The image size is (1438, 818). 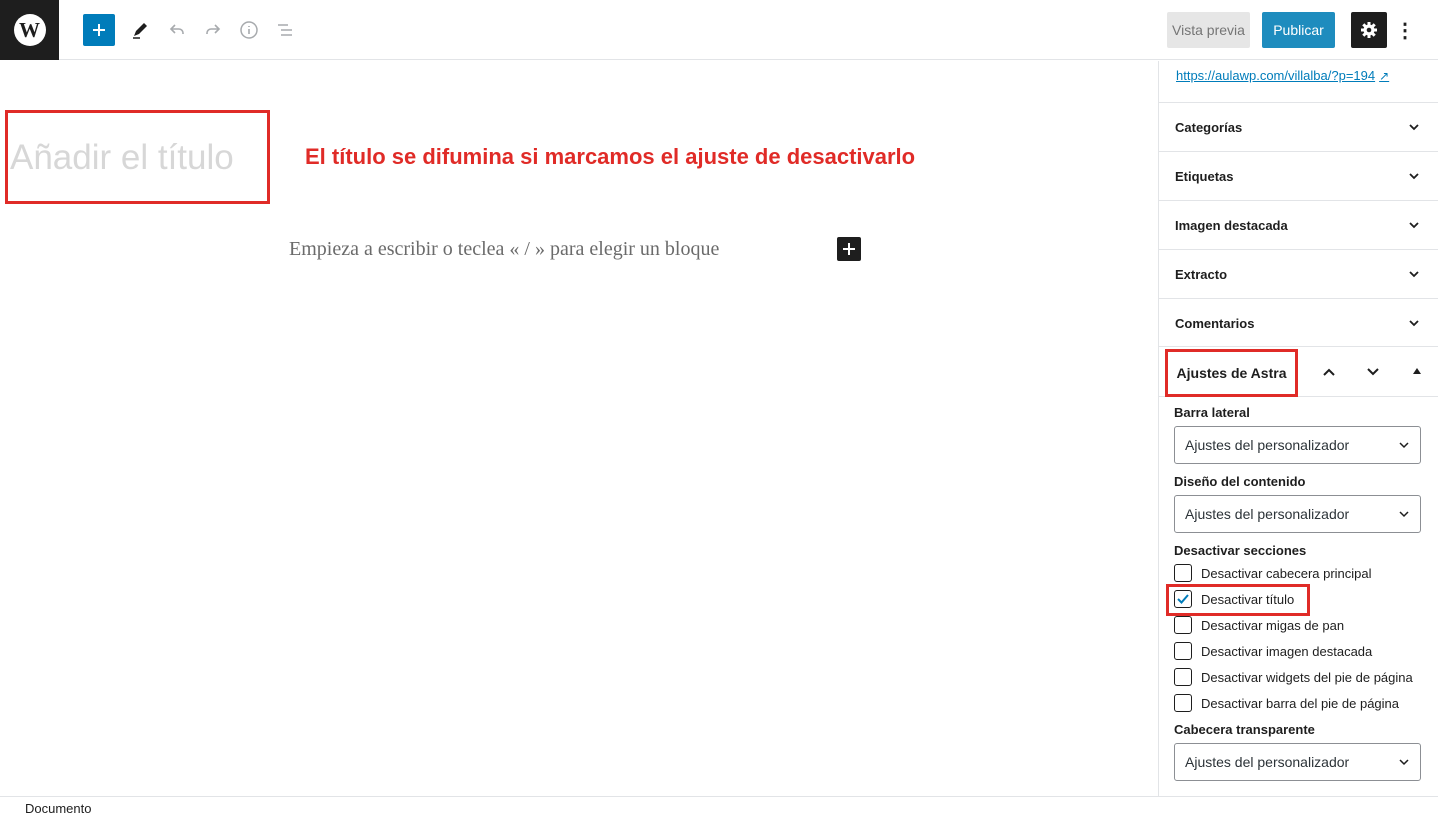 I want to click on checkmark-icon, so click(x=1183, y=599).